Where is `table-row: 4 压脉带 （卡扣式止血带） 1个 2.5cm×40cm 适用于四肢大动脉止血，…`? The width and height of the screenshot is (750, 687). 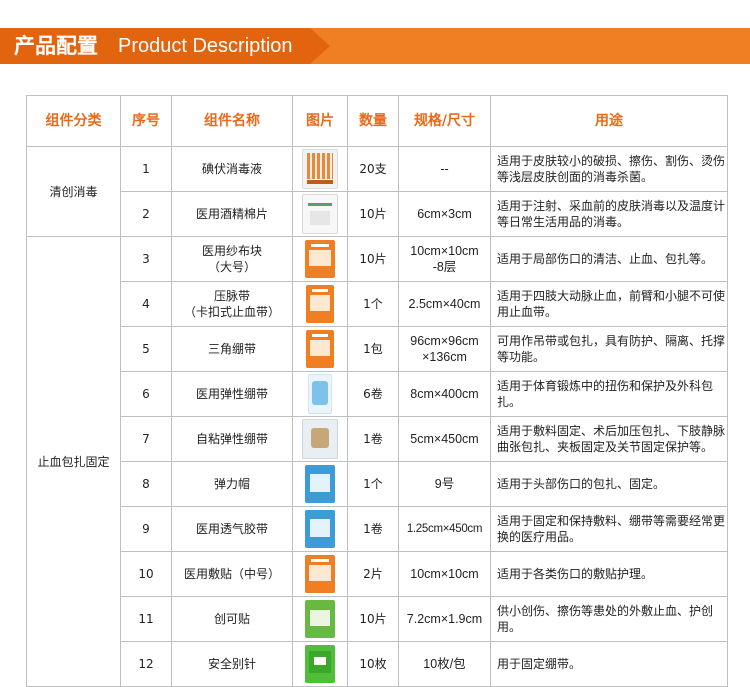 table-row: 4 压脉带 （卡扣式止血带） 1个 2.5cm×40cm 适用于四肢大动脉止血，… is located at coordinates (377, 304).